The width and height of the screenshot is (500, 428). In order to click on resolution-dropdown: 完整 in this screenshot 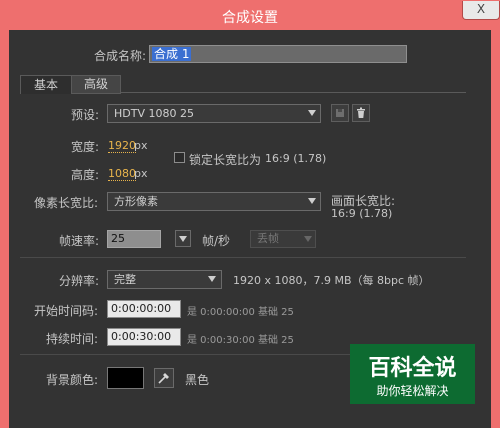, I will do `click(164, 279)`.